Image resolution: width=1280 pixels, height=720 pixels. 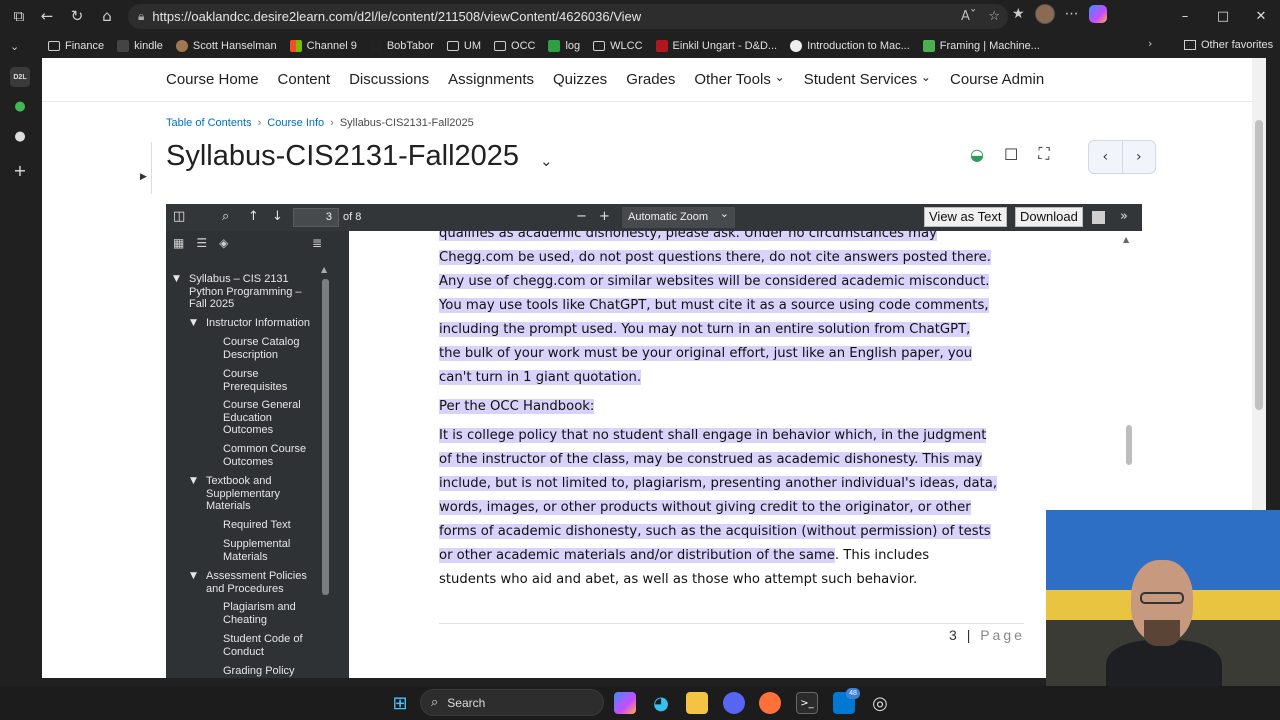 I want to click on other-favorites: Other favorites, so click(x=1228, y=45).